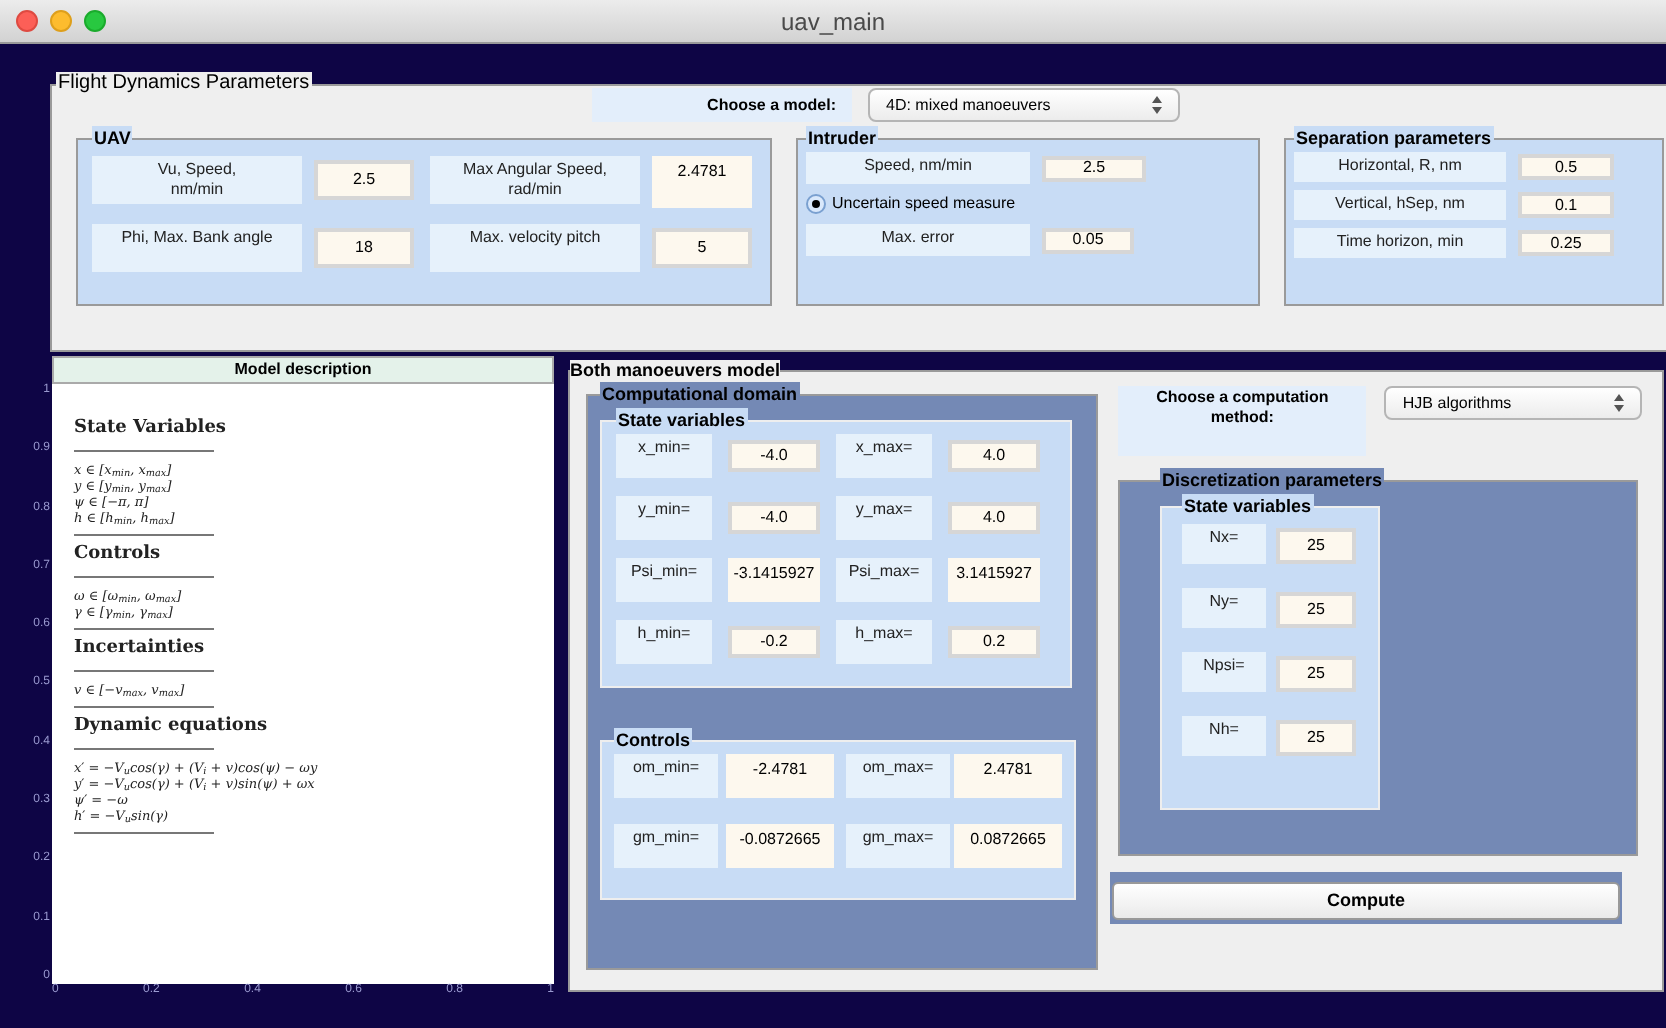 The width and height of the screenshot is (1666, 1028). Describe the element at coordinates (664, 456) in the screenshot. I see `field-label: x_min=` at that location.